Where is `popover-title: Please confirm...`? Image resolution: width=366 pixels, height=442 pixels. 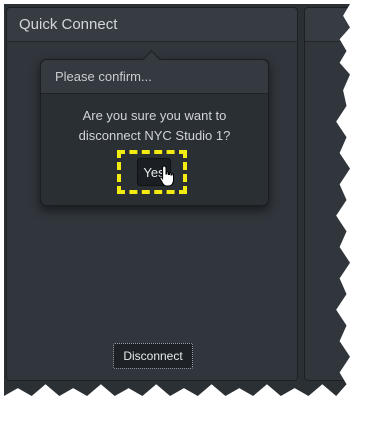 popover-title: Please confirm... is located at coordinates (154, 77).